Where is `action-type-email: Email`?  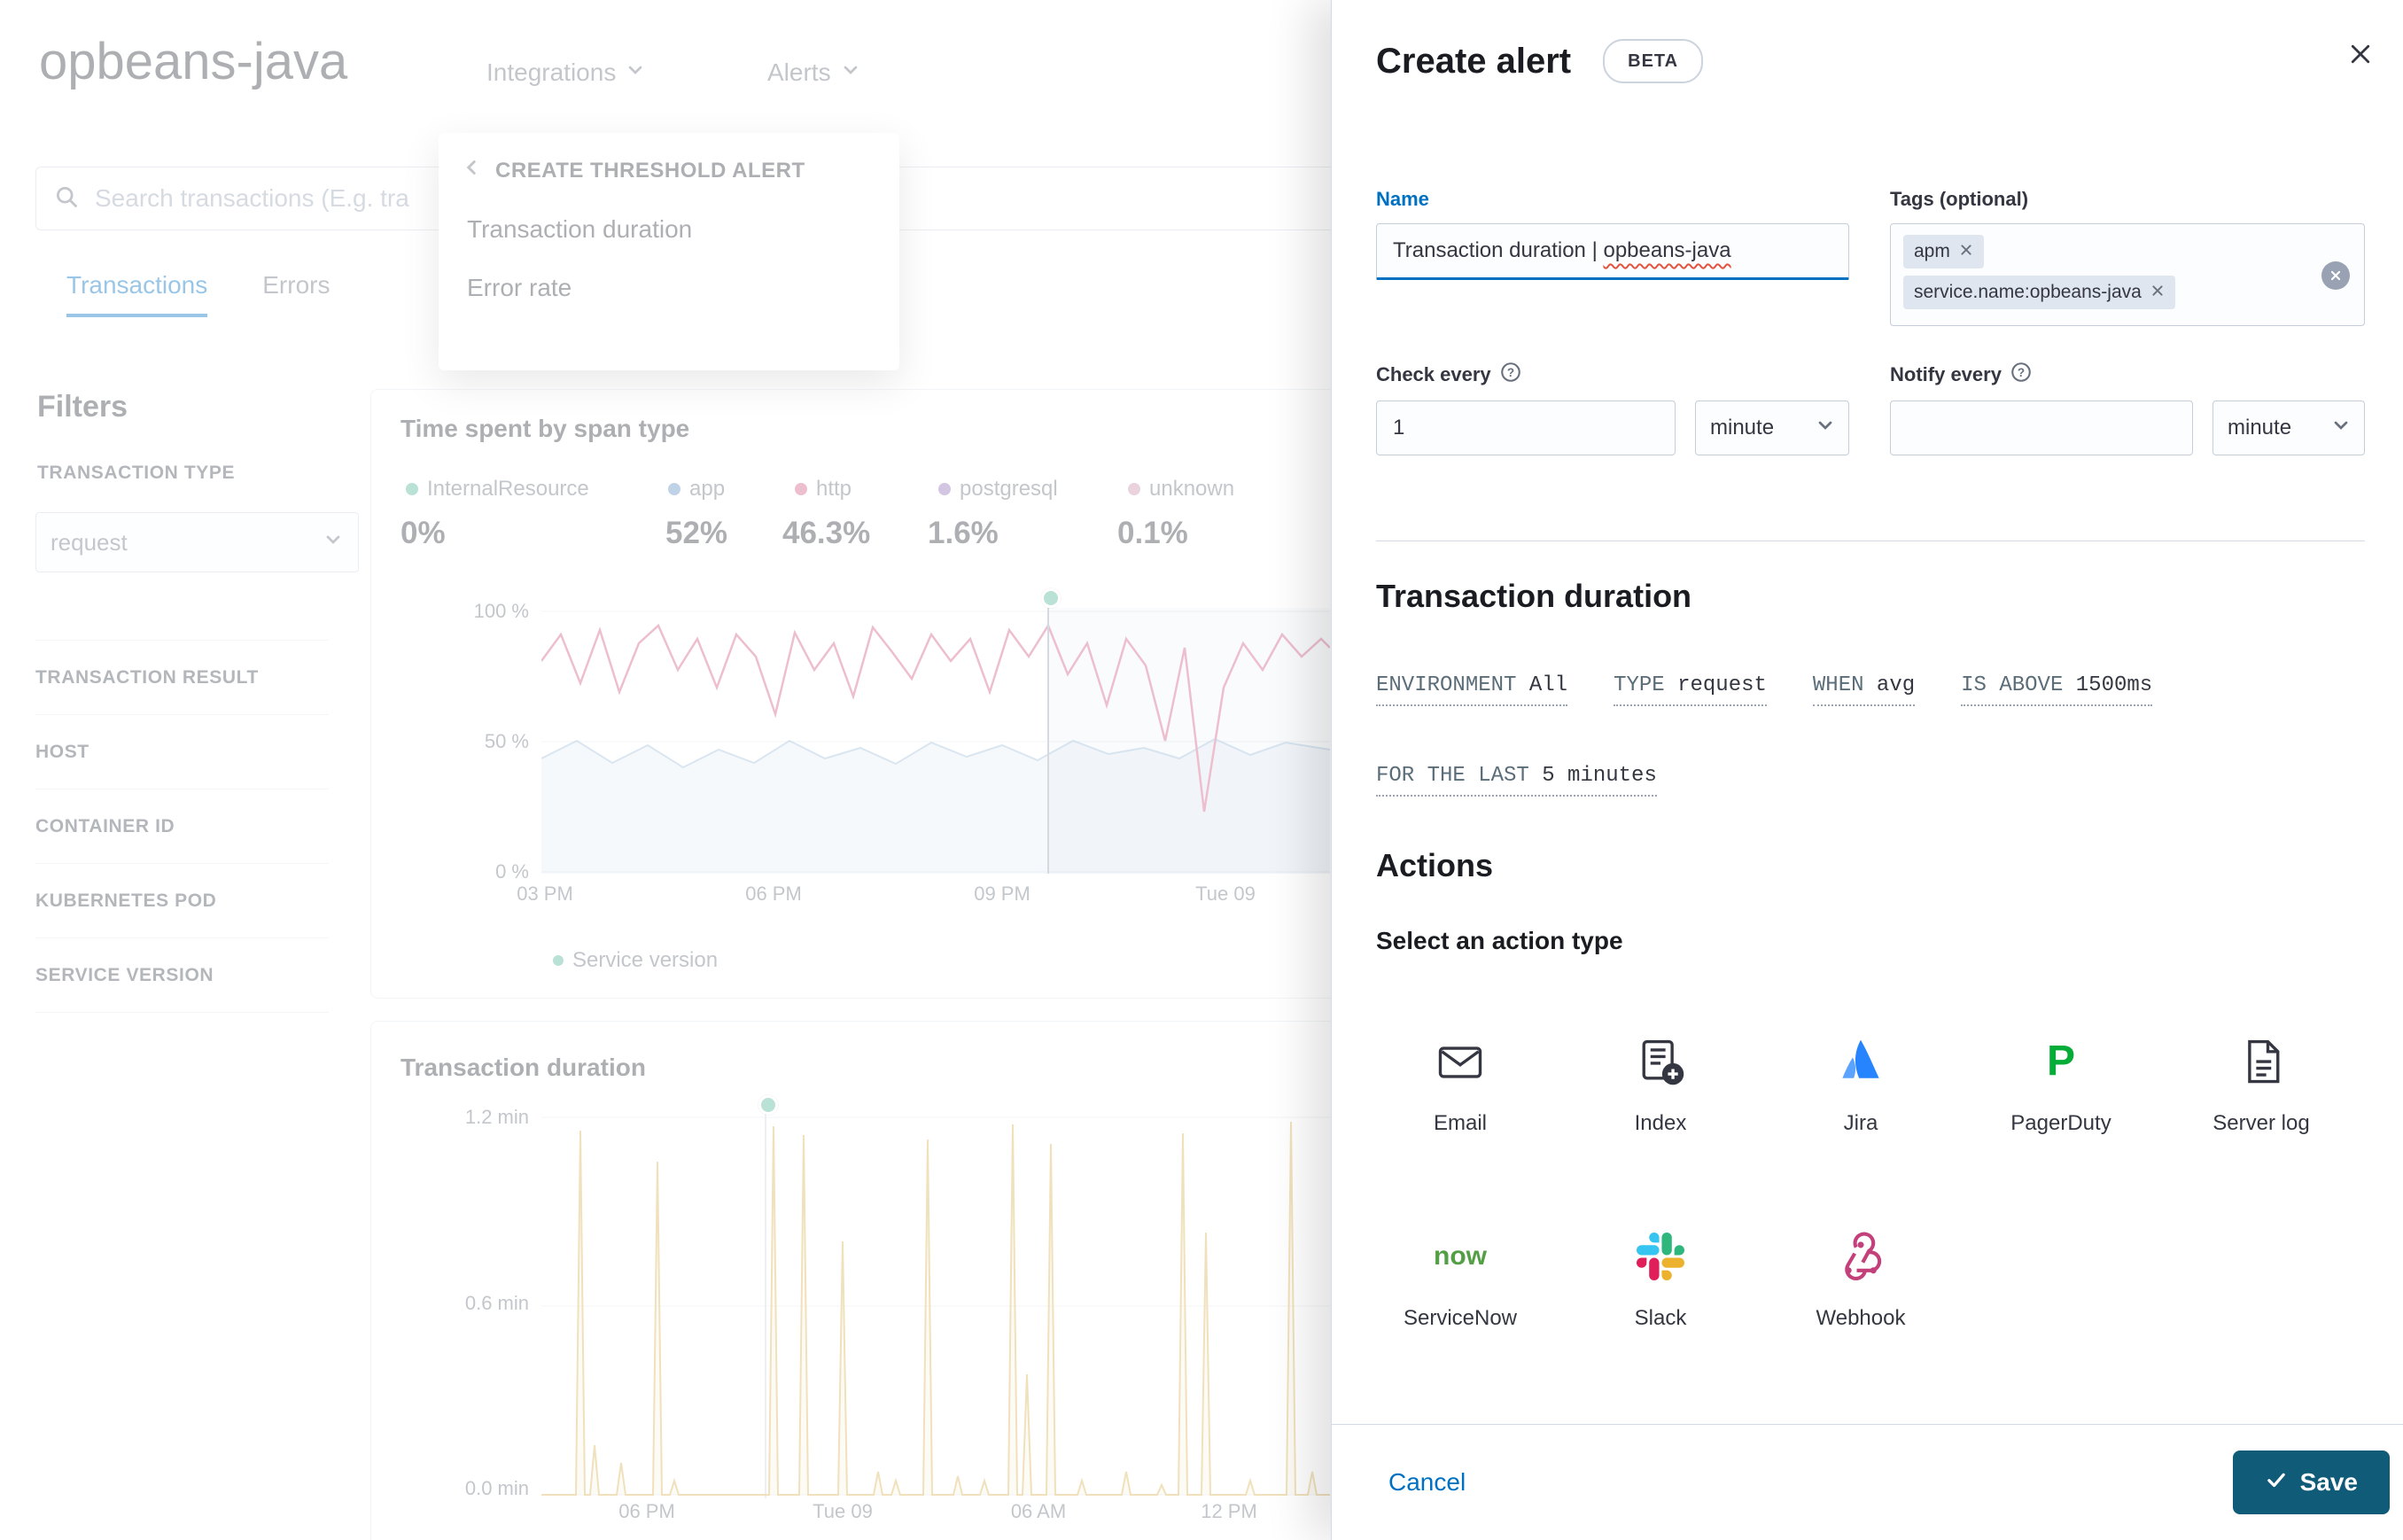
action-type-email: Email is located at coordinates (1460, 1116).